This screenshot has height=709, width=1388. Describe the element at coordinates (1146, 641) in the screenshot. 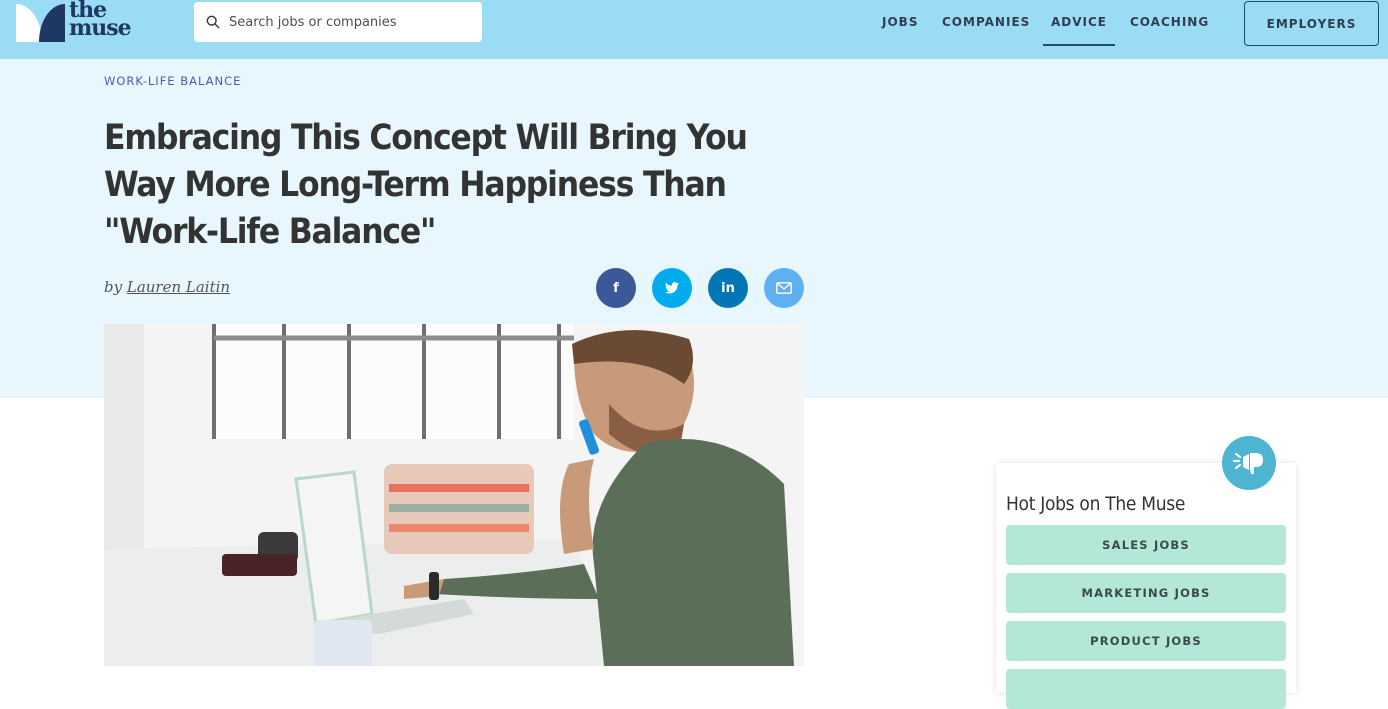

I see `product-jobs-button: PRODUCT JOBS` at that location.